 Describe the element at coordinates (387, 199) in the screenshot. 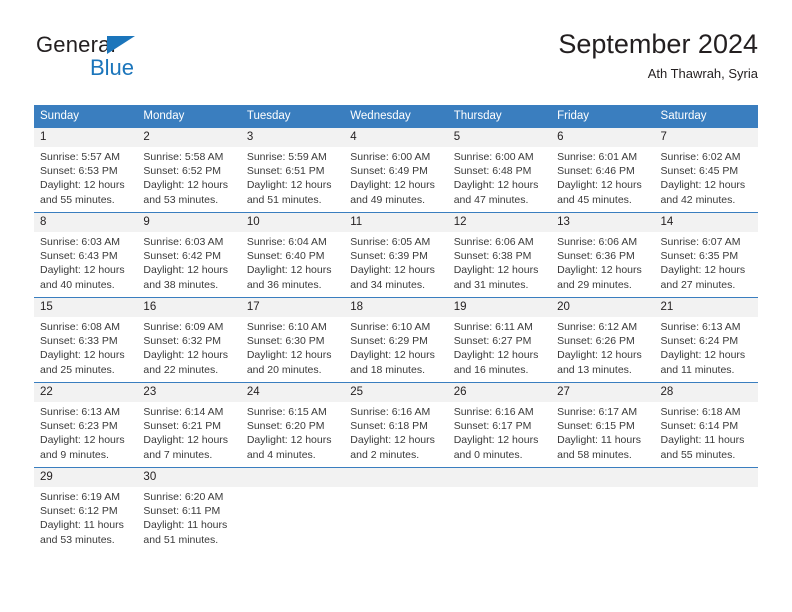

I see `daylight-text-line2: and 49 minutes.` at that location.